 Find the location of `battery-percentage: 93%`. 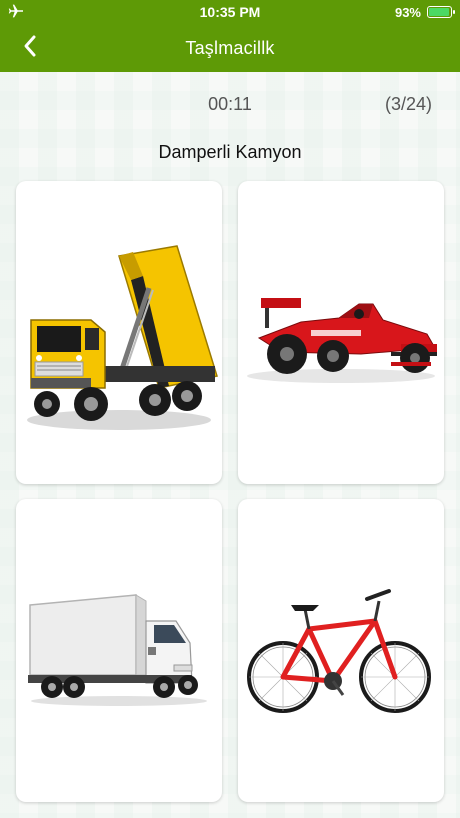

battery-percentage: 93% is located at coordinates (407, 12).